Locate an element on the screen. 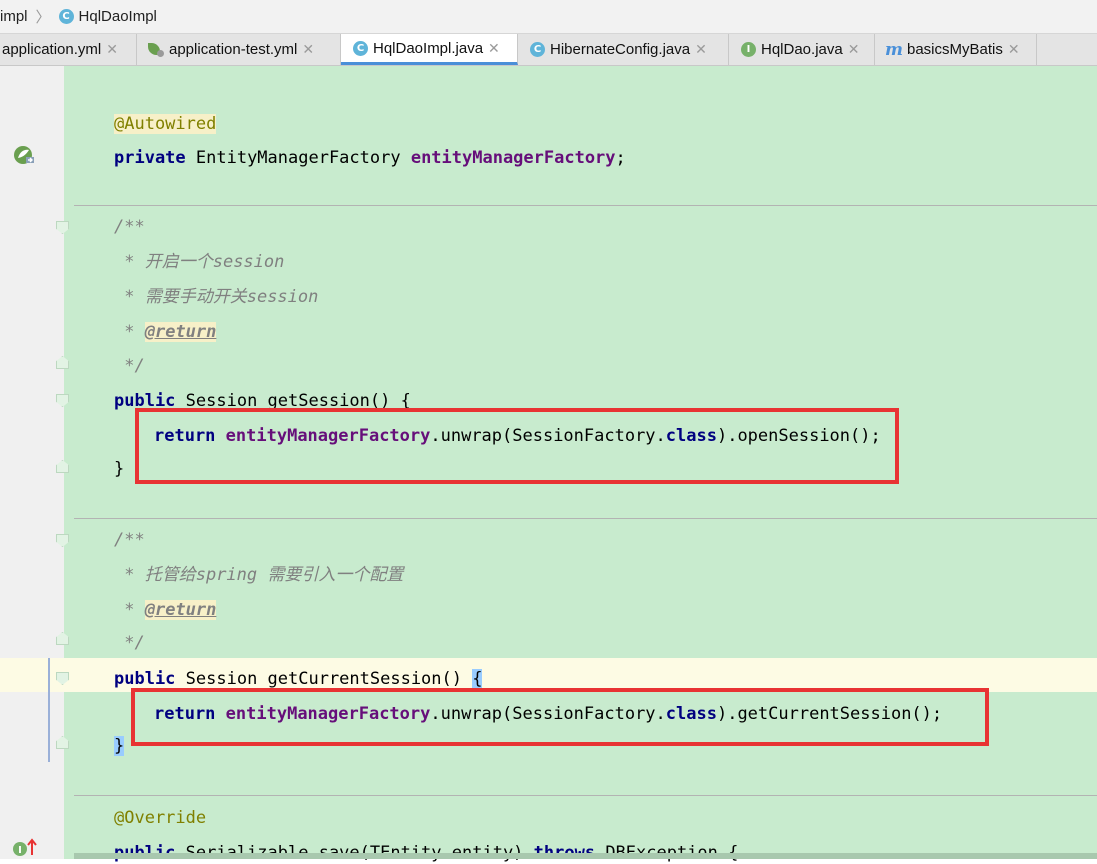  method-signature: Session getCurrentSession() is located at coordinates (324, 679).